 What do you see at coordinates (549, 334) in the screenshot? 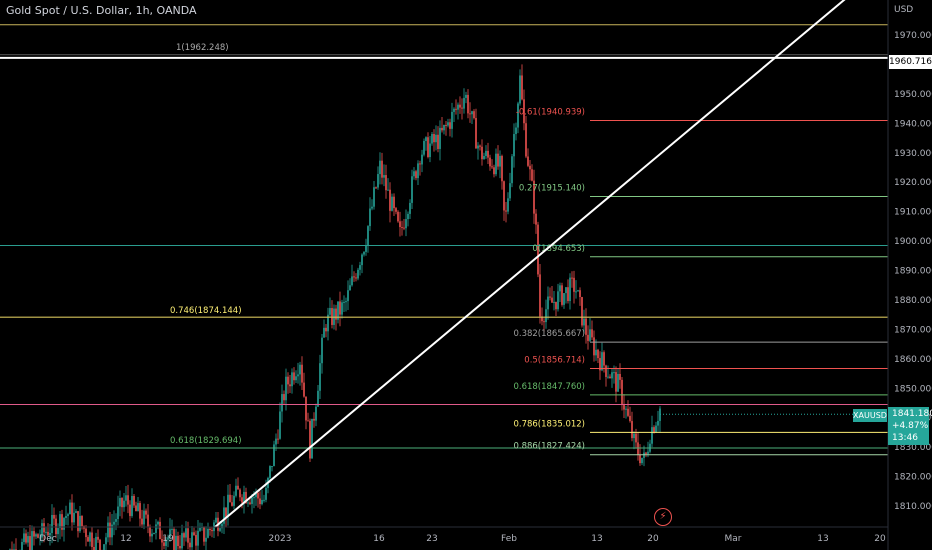
I see `fib-level-label: 0.382(1865.667)` at bounding box center [549, 334].